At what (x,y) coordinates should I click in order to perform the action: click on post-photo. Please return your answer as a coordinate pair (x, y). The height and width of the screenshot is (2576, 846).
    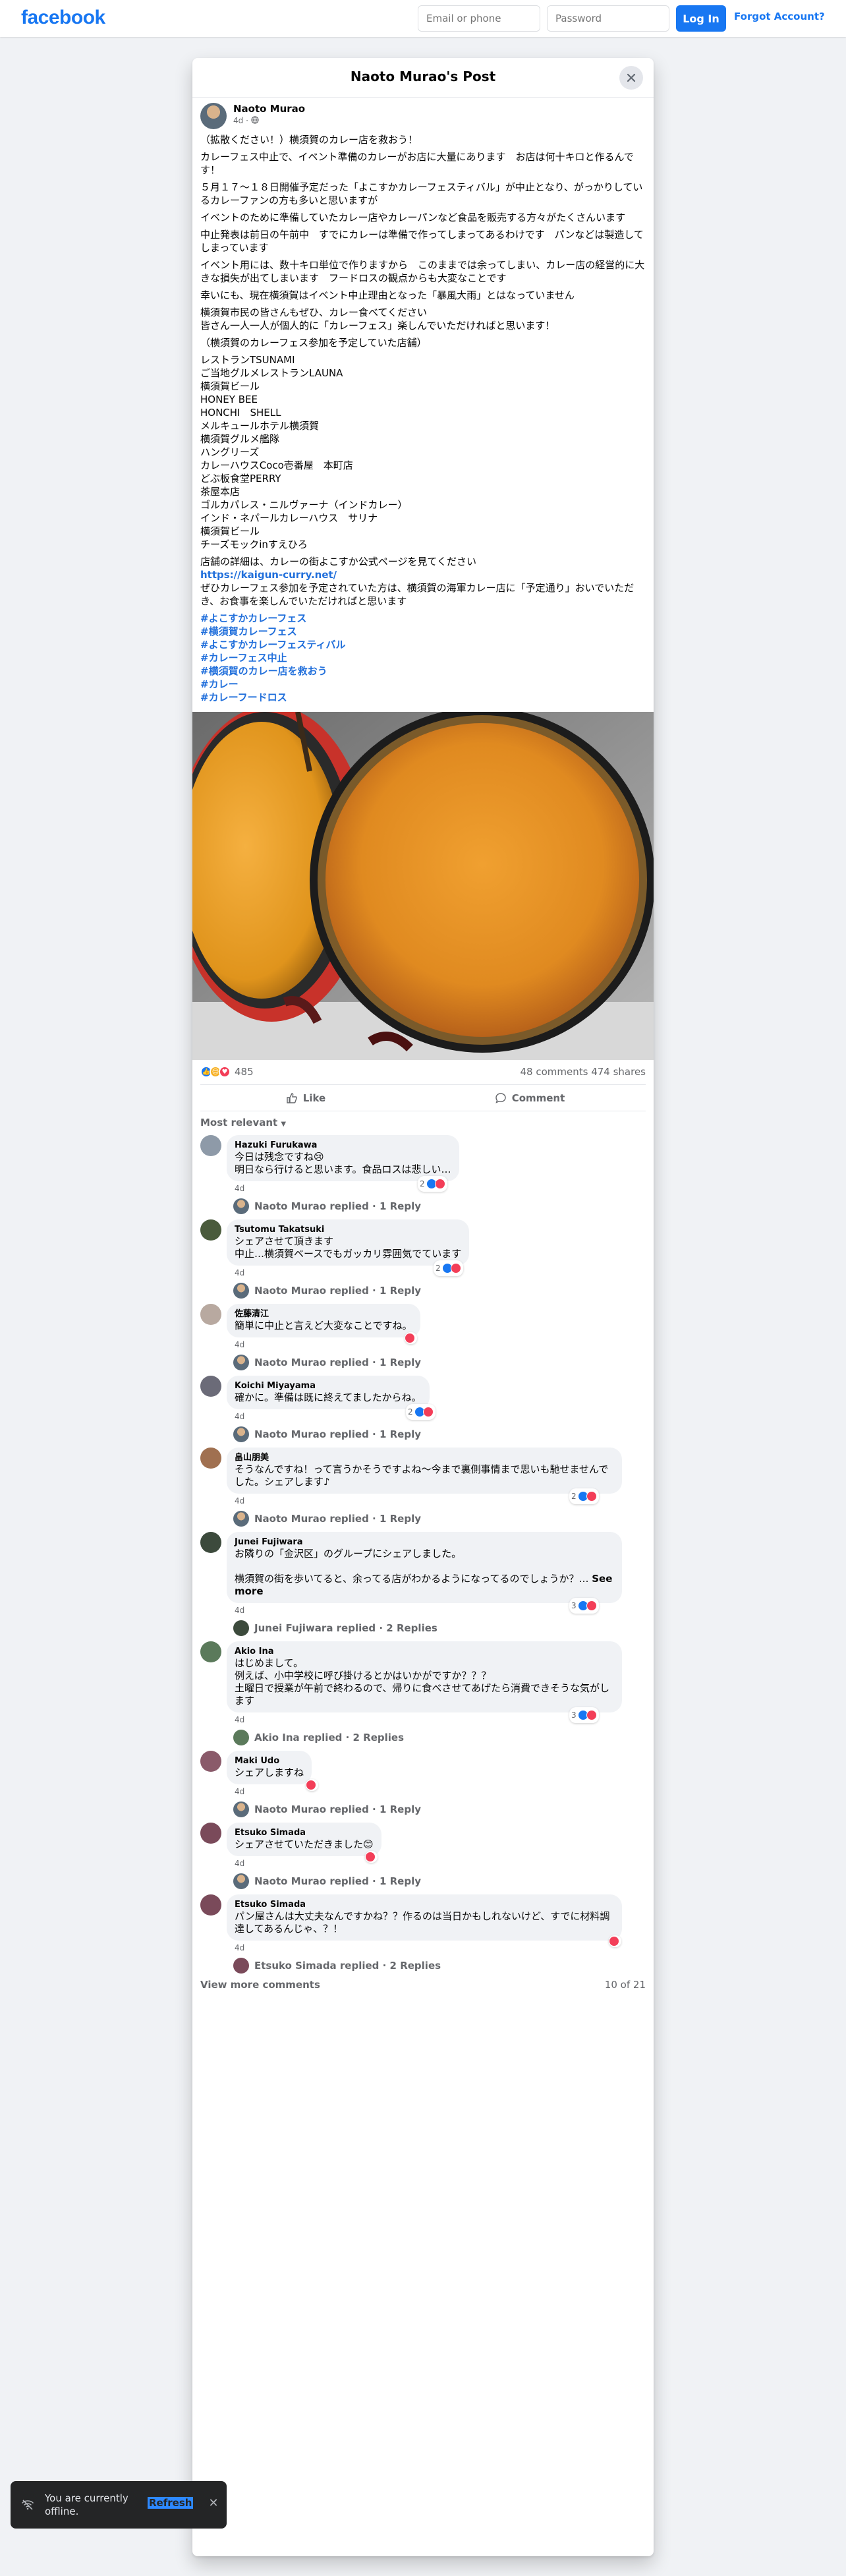
    Looking at the image, I should click on (423, 886).